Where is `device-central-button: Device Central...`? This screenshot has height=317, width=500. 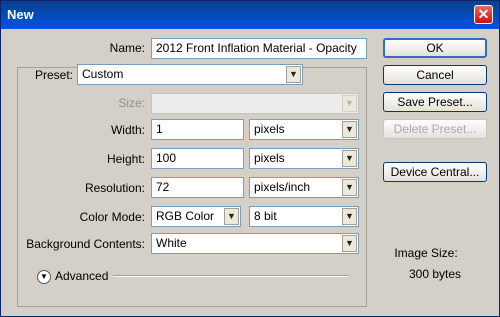 device-central-button: Device Central... is located at coordinates (435, 172).